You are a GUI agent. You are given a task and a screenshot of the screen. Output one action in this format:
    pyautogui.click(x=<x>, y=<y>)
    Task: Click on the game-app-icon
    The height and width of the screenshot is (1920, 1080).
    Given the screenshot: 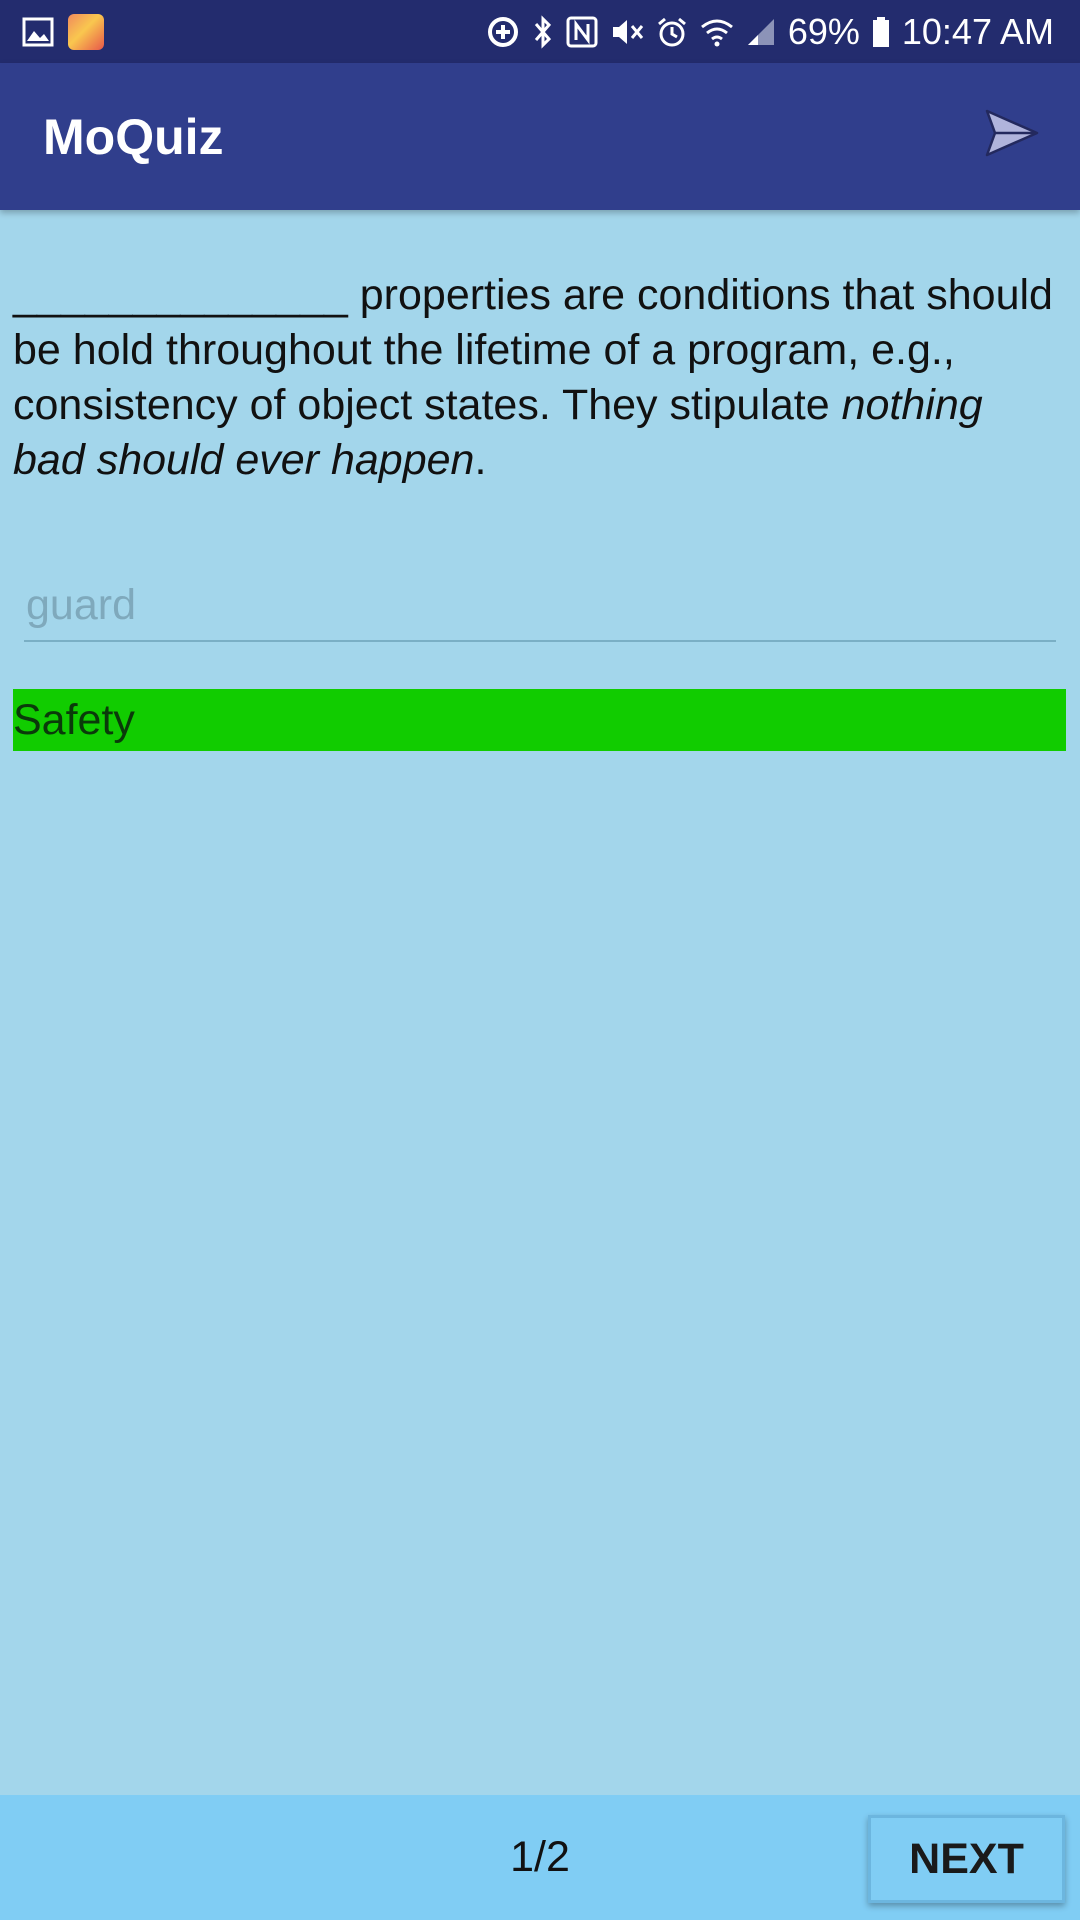 What is the action you would take?
    pyautogui.click(x=86, y=31)
    